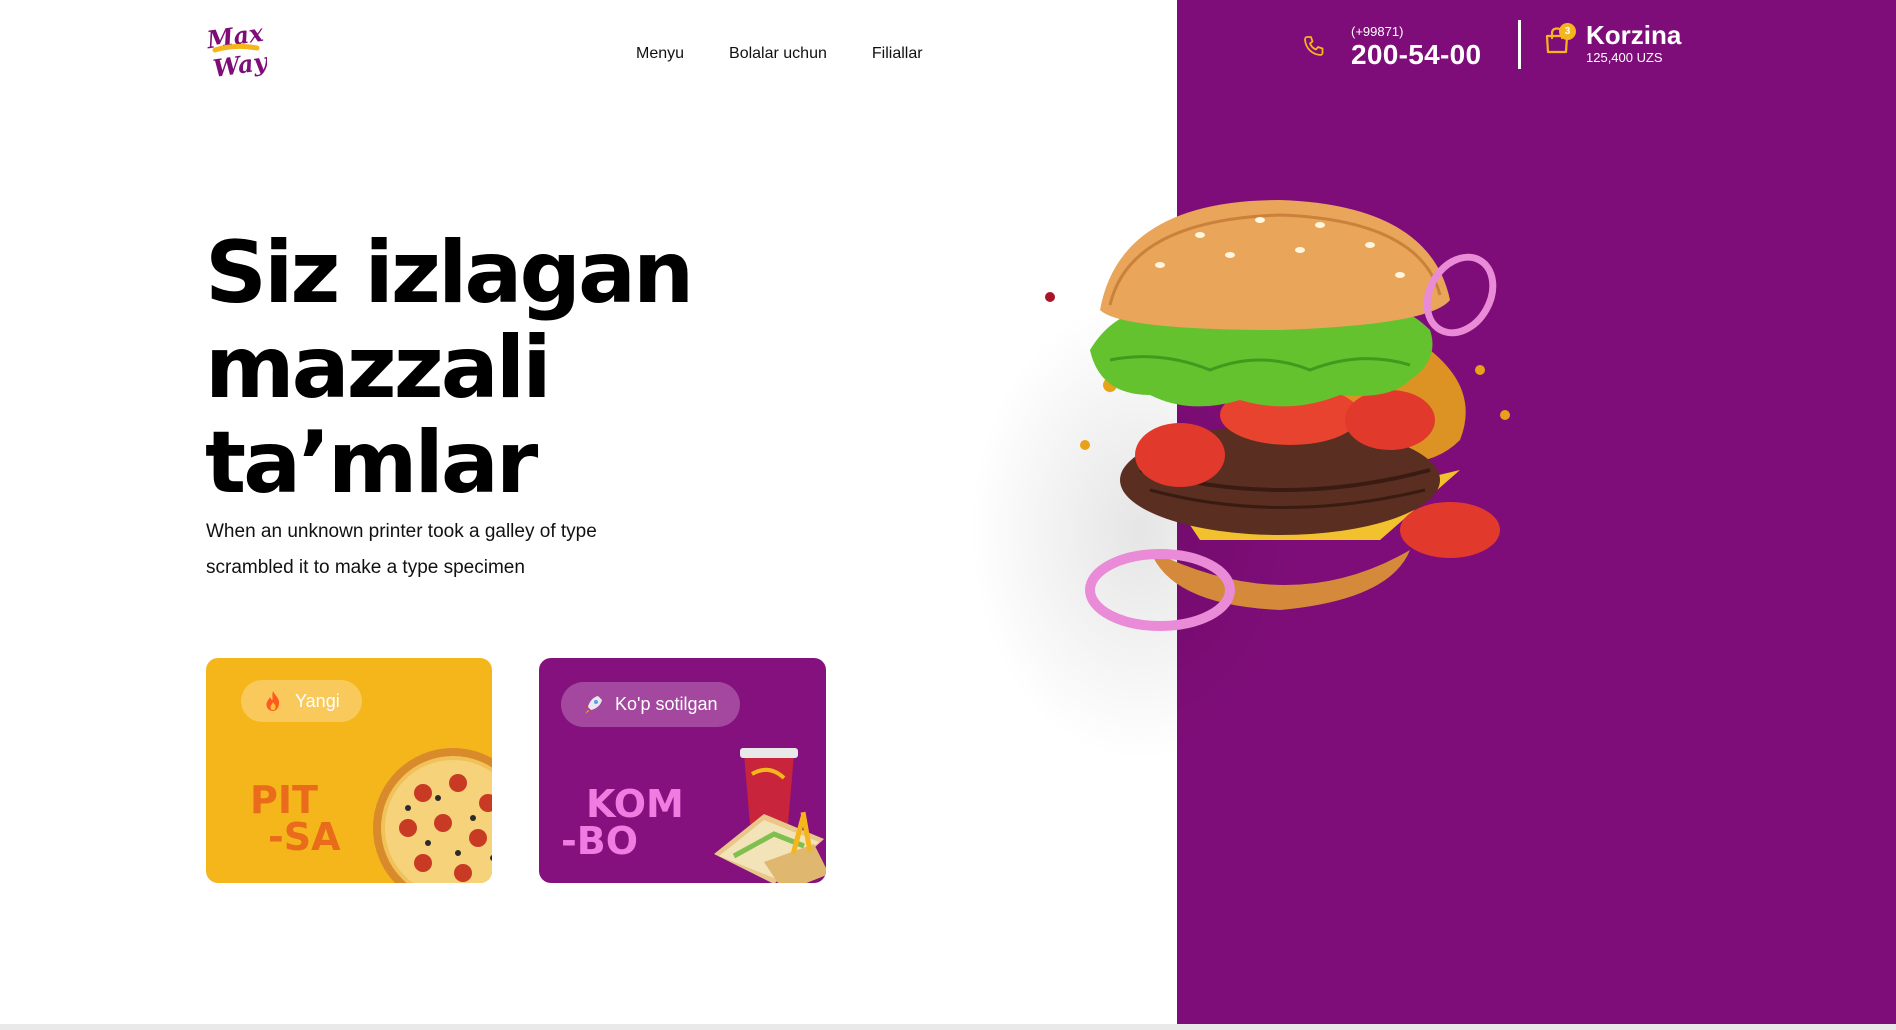  Describe the element at coordinates (948, 1027) in the screenshot. I see `page-bottom-border` at that location.